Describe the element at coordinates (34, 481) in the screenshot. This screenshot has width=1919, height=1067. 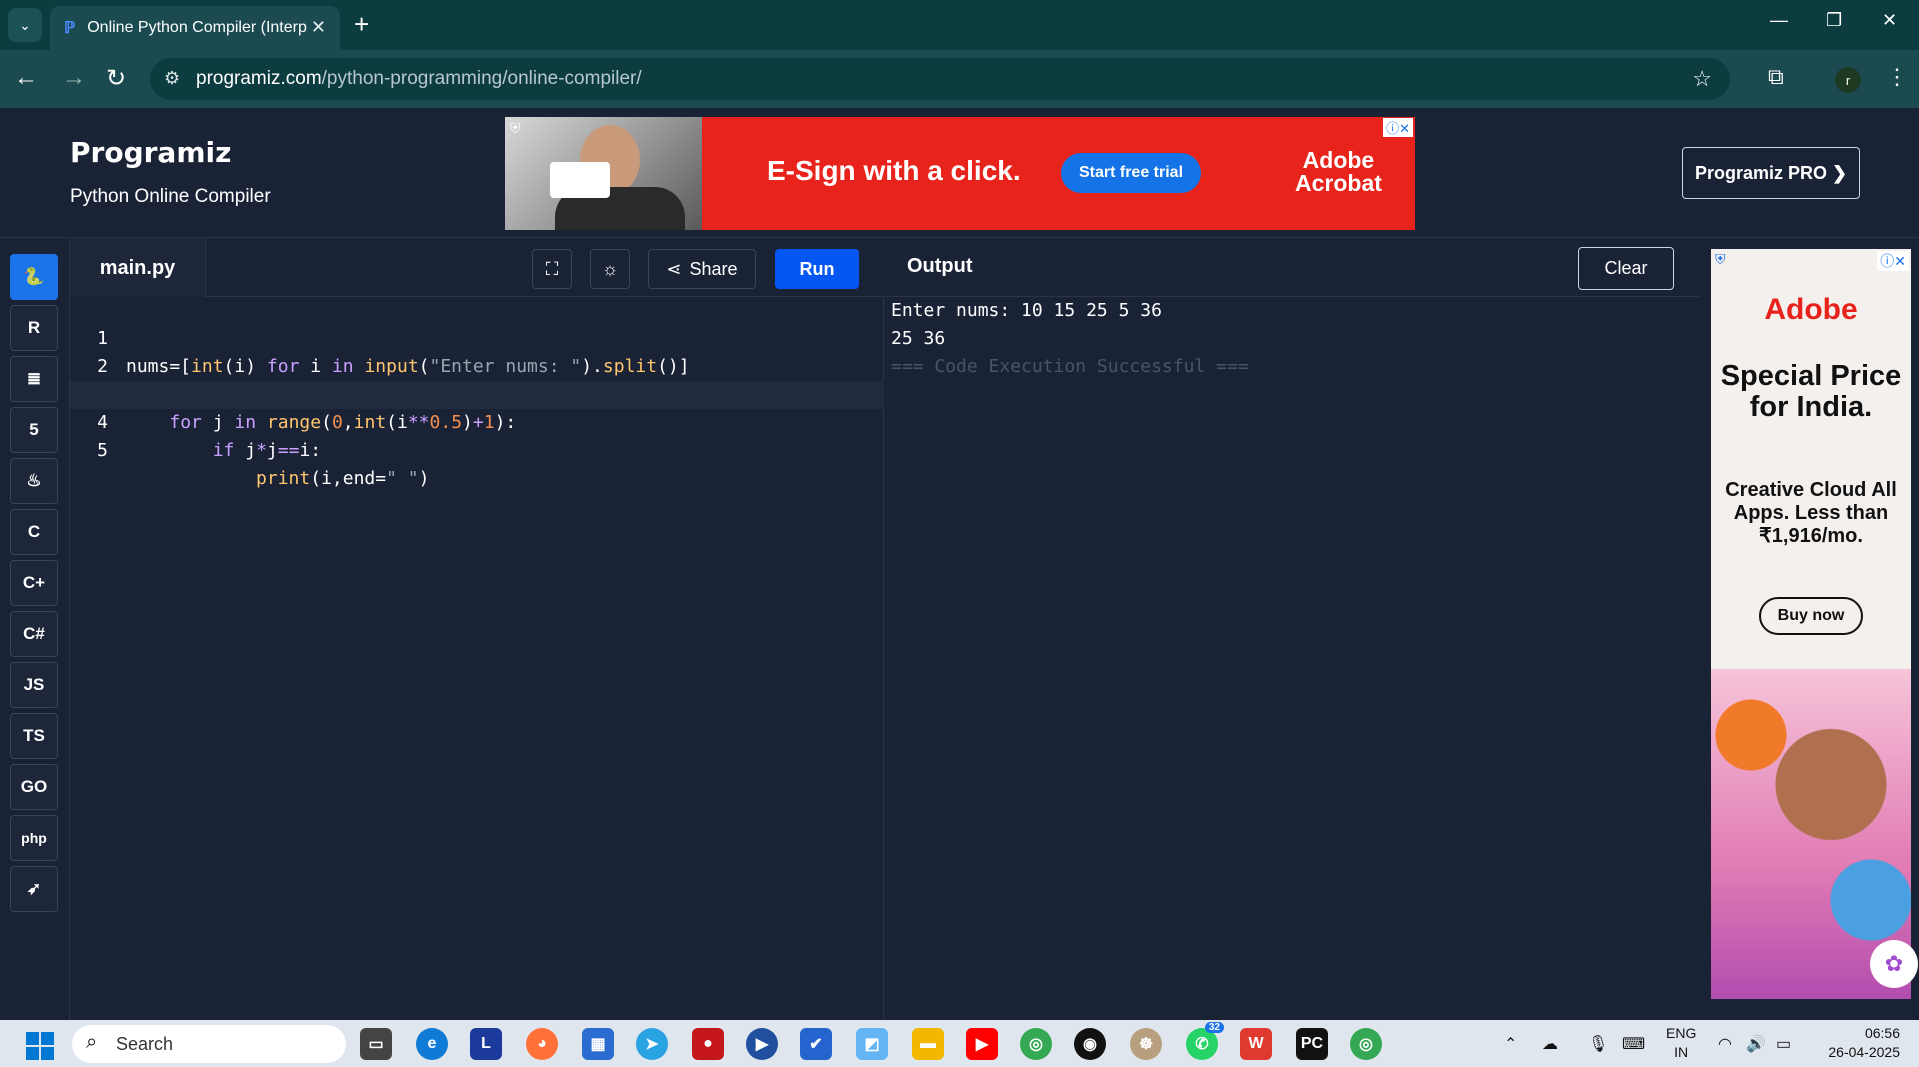
I see `java-icon: ♨` at that location.